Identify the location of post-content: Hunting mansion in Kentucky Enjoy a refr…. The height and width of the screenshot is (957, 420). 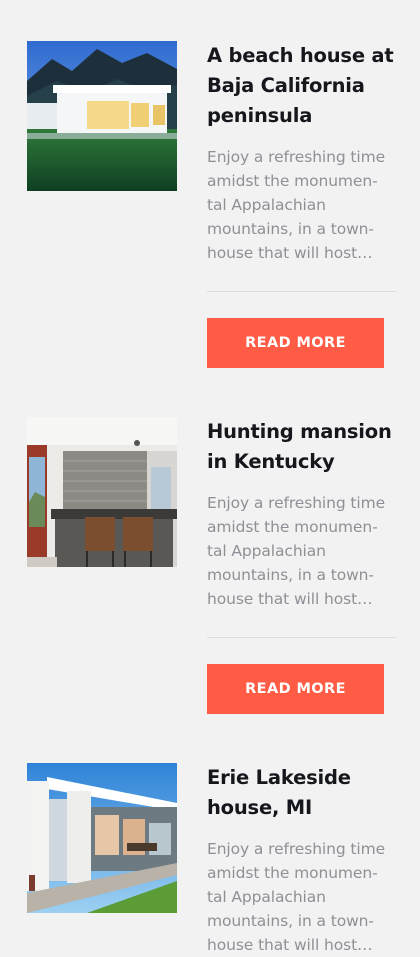
(301, 565).